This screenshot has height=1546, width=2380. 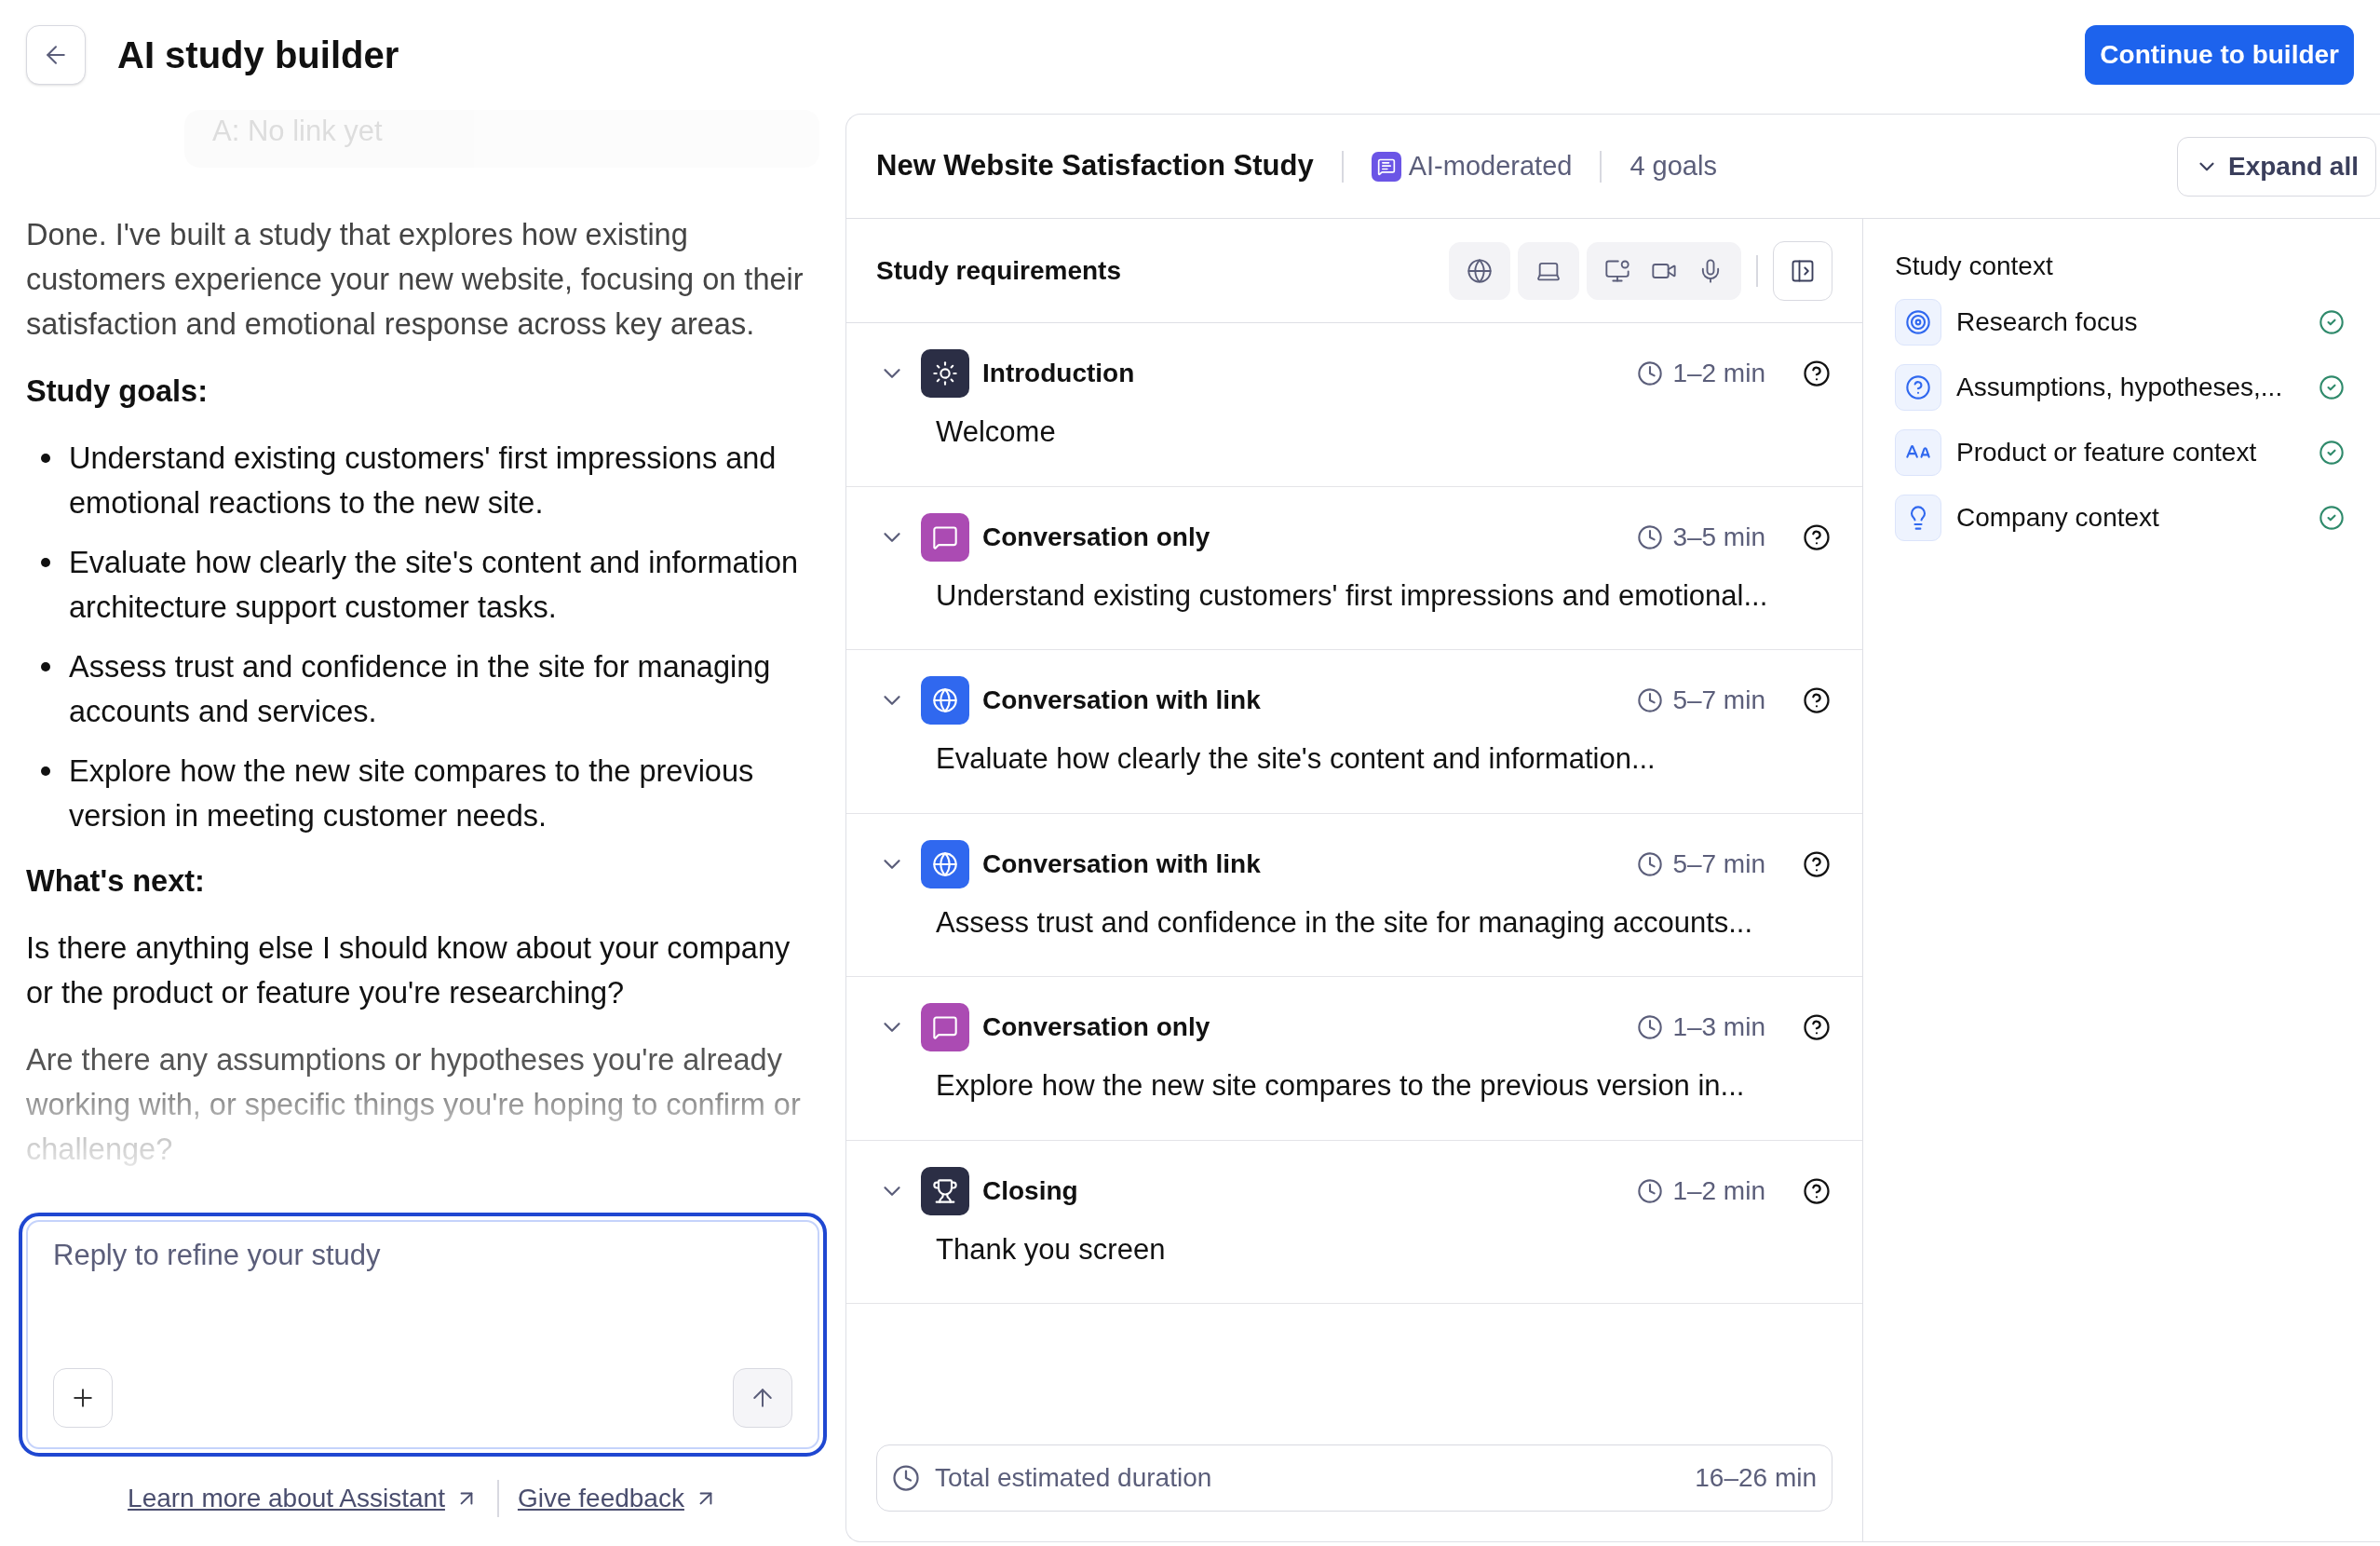 What do you see at coordinates (412, 794) in the screenshot?
I see `goal-text: Explore how the new site compares to the previous version in meeting customer needs.` at bounding box center [412, 794].